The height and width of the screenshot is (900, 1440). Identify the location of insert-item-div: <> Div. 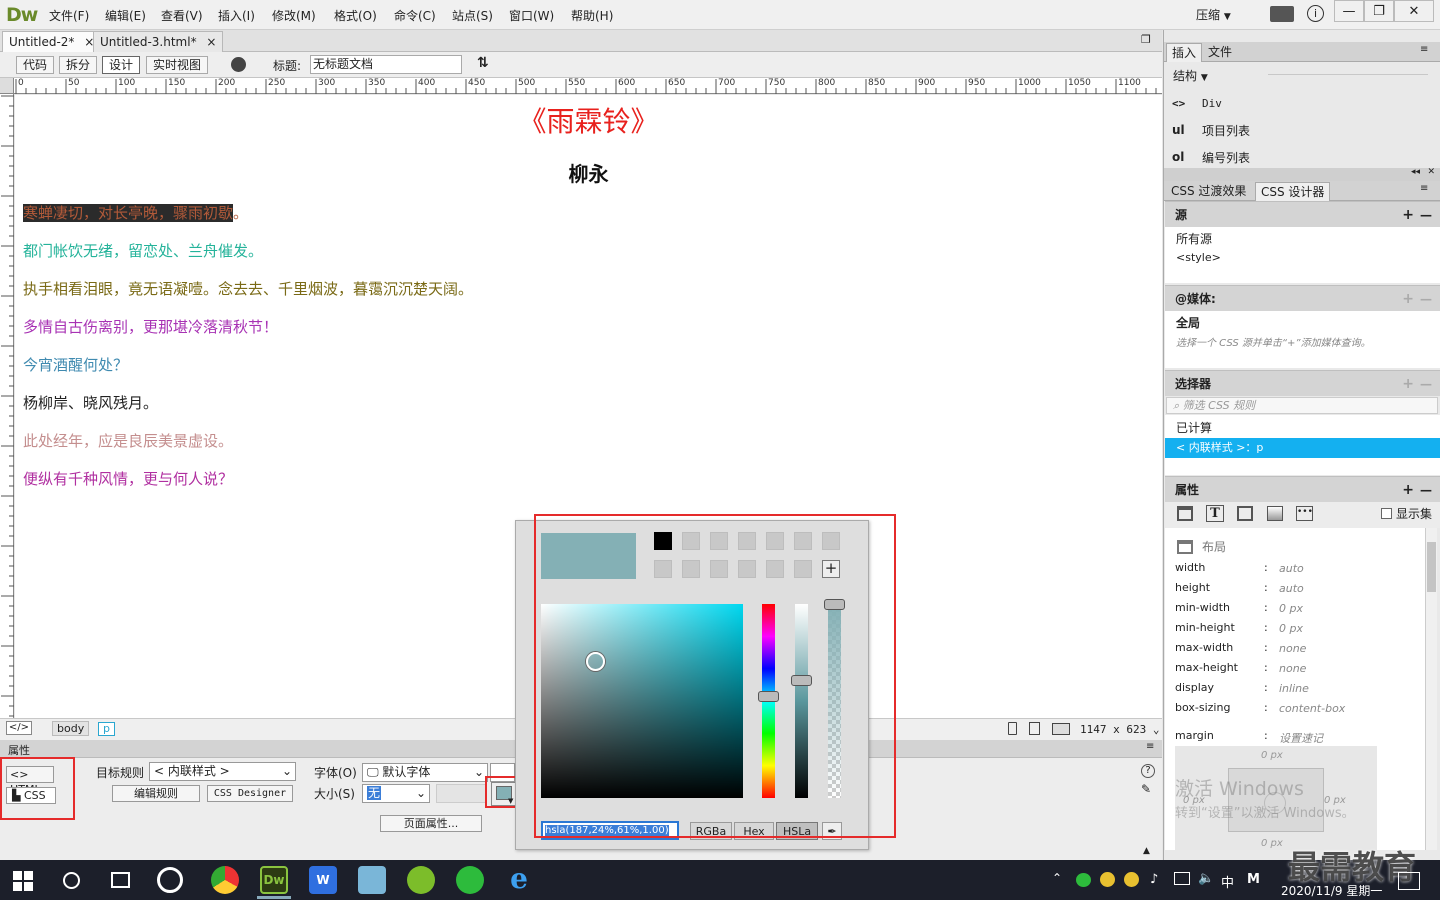
(1197, 103).